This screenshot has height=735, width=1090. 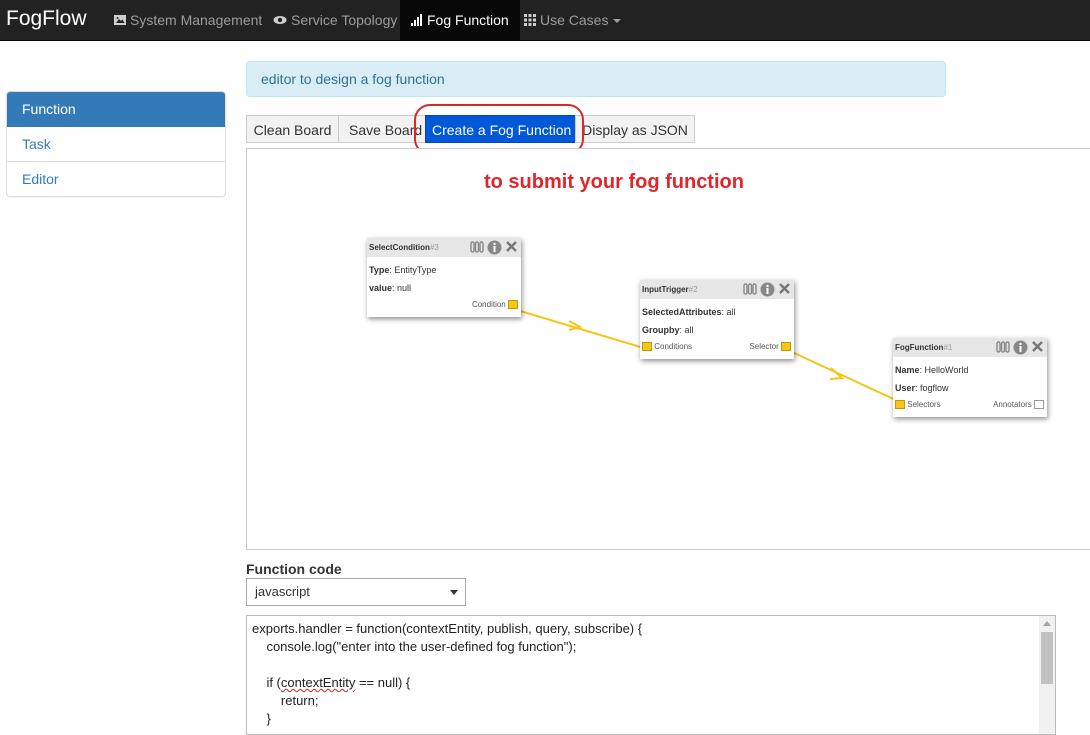 I want to click on eye-icon, so click(x=280, y=20).